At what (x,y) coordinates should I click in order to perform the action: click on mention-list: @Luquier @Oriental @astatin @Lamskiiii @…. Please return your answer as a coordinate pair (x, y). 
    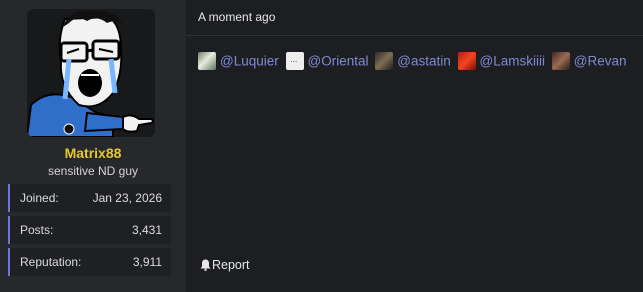
    Looking at the image, I should click on (420, 64).